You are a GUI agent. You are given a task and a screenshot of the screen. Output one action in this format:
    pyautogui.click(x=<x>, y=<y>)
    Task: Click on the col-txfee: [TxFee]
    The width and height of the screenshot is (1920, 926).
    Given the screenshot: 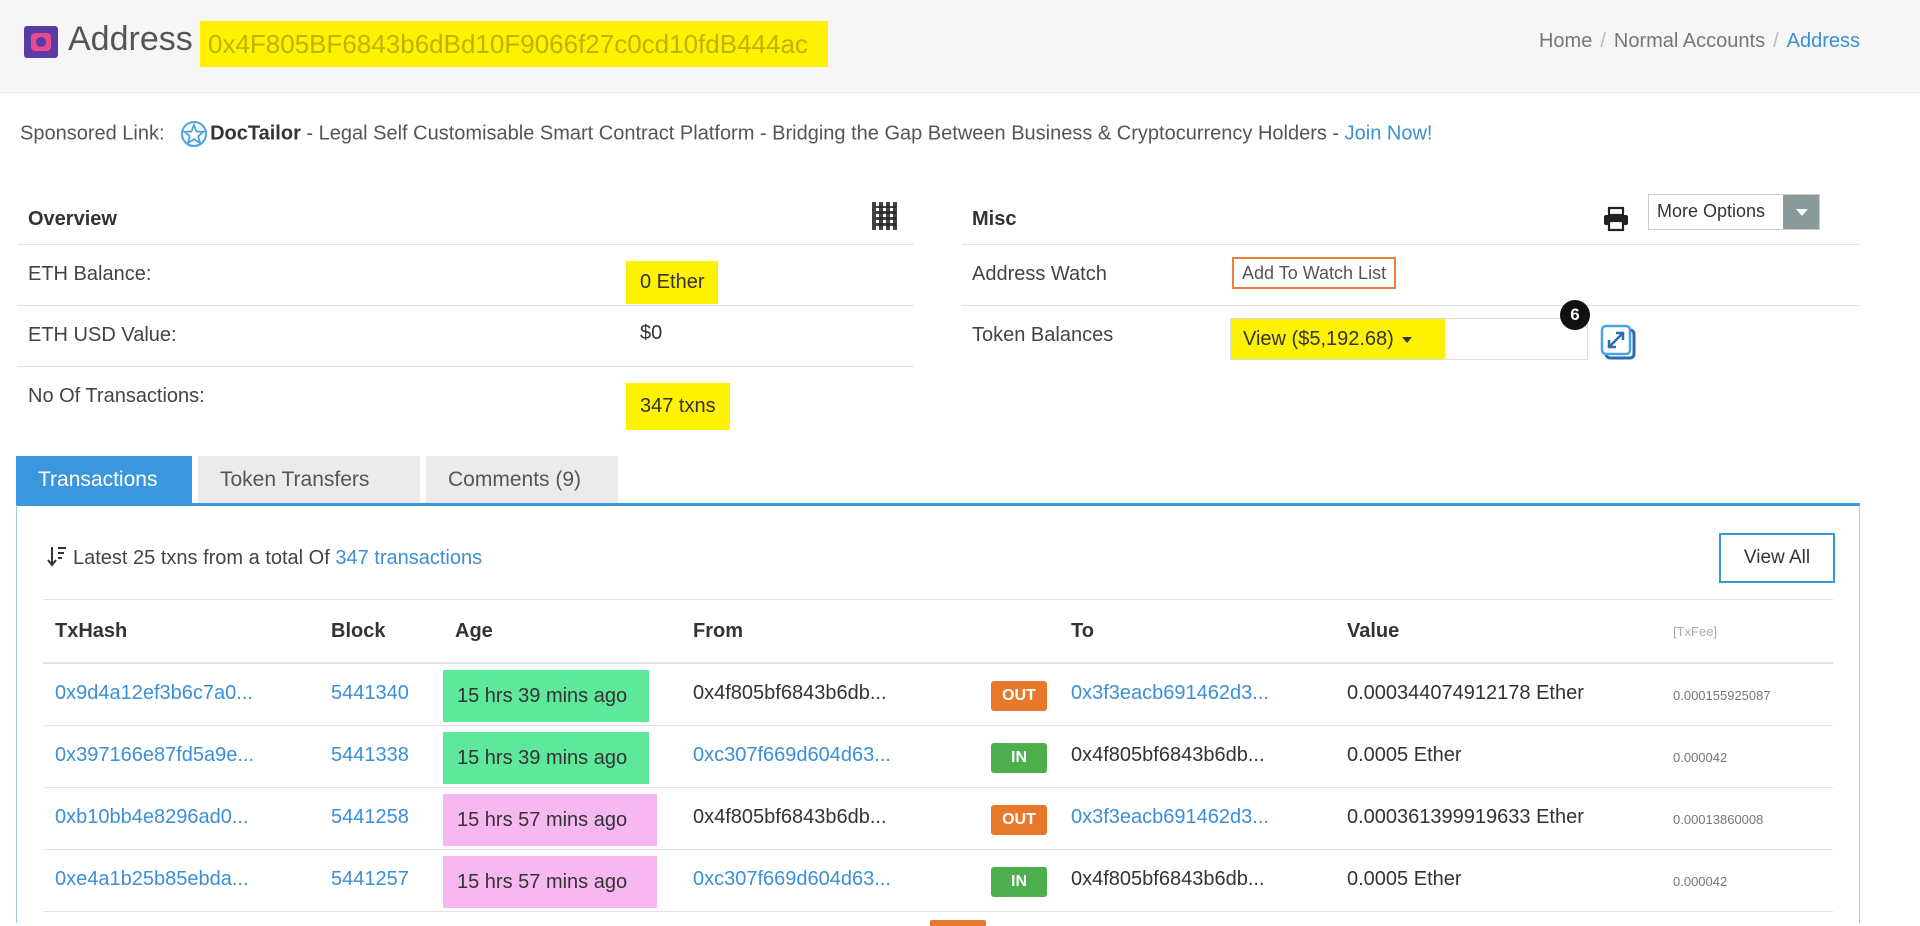 What is the action you would take?
    pyautogui.click(x=1695, y=631)
    